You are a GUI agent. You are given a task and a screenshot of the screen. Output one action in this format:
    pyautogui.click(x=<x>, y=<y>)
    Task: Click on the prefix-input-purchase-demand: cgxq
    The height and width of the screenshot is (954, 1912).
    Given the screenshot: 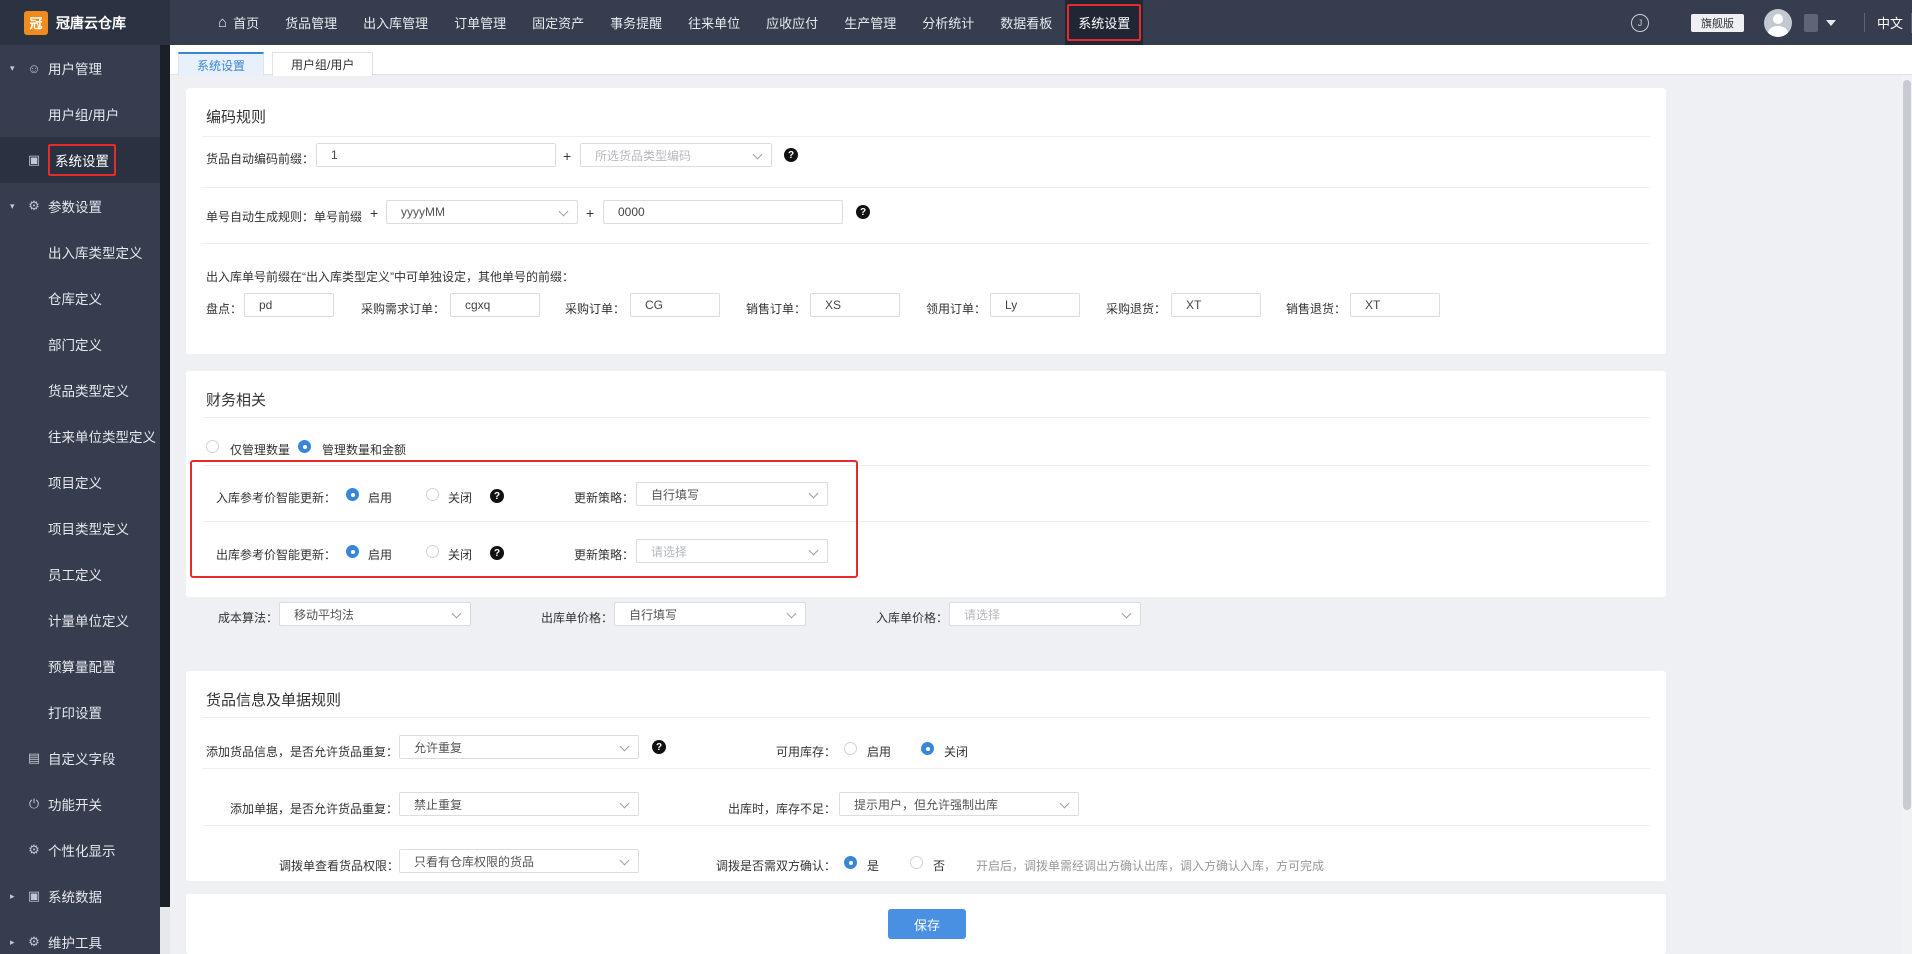 What is the action you would take?
    pyautogui.click(x=495, y=305)
    